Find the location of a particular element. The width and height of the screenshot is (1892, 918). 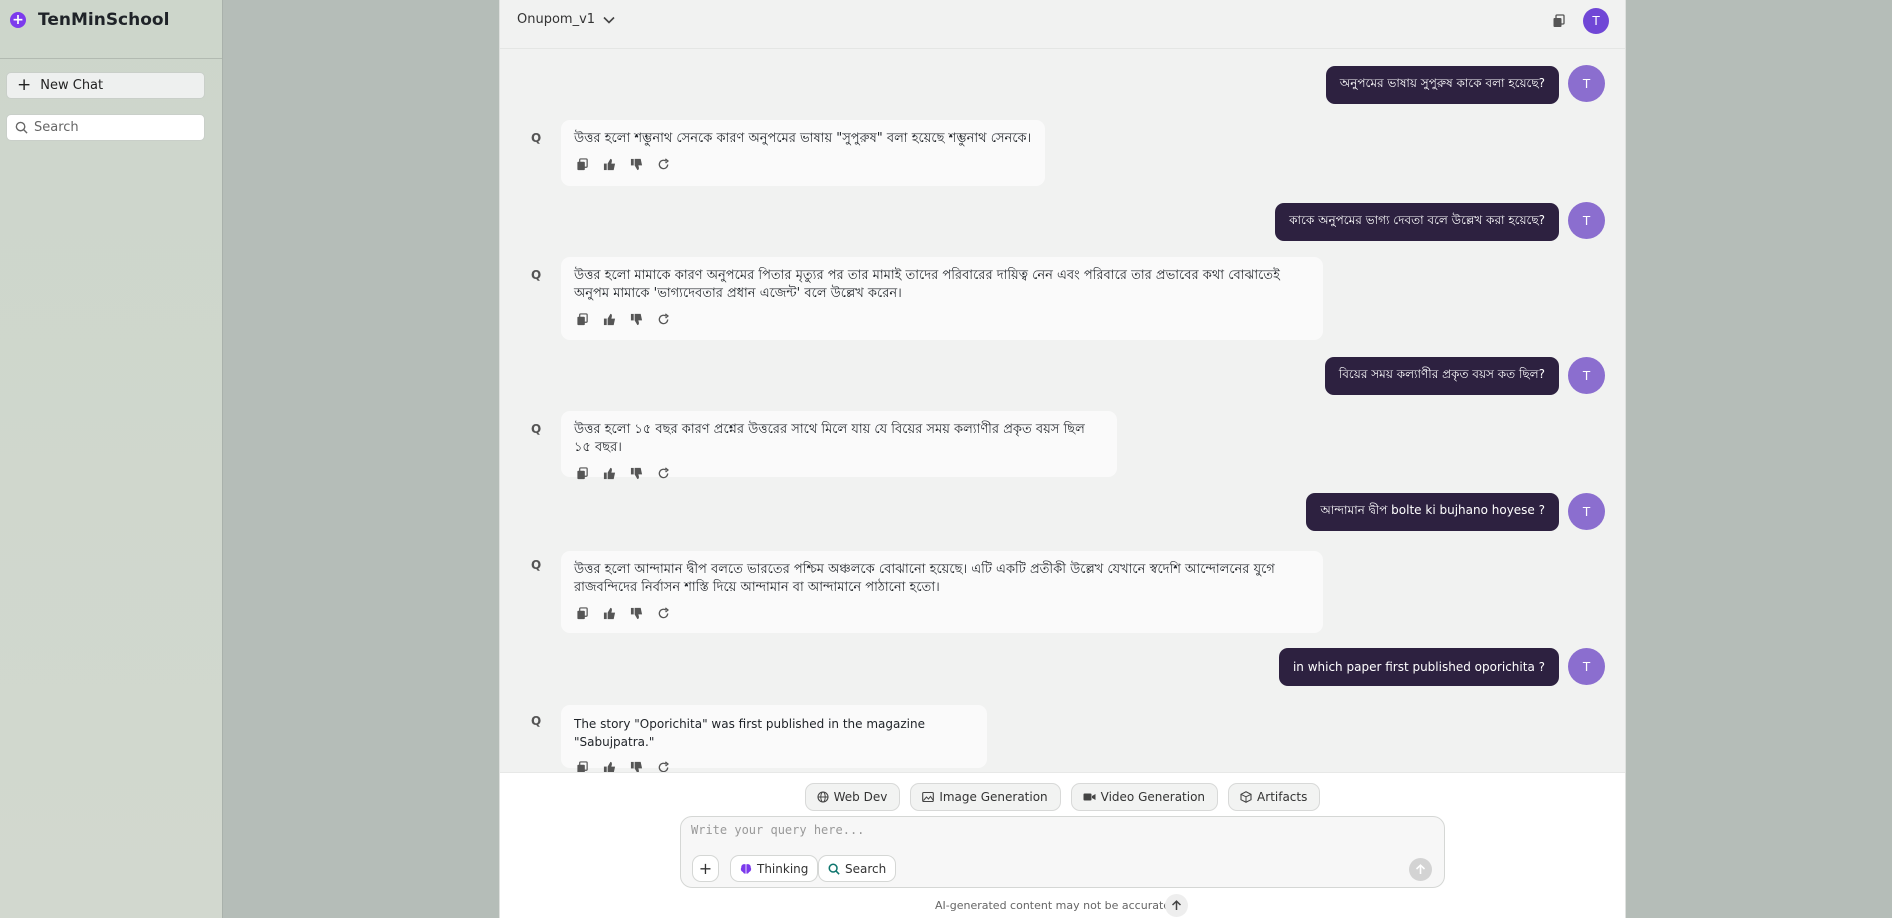

web-dev-chip: Web Dev is located at coordinates (852, 797).